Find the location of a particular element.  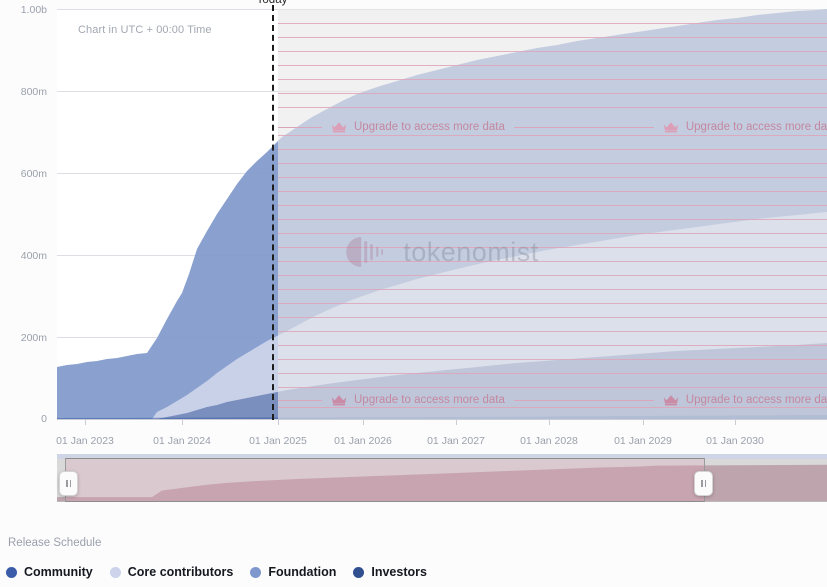

legend-label: Core contributors is located at coordinates (180, 572).